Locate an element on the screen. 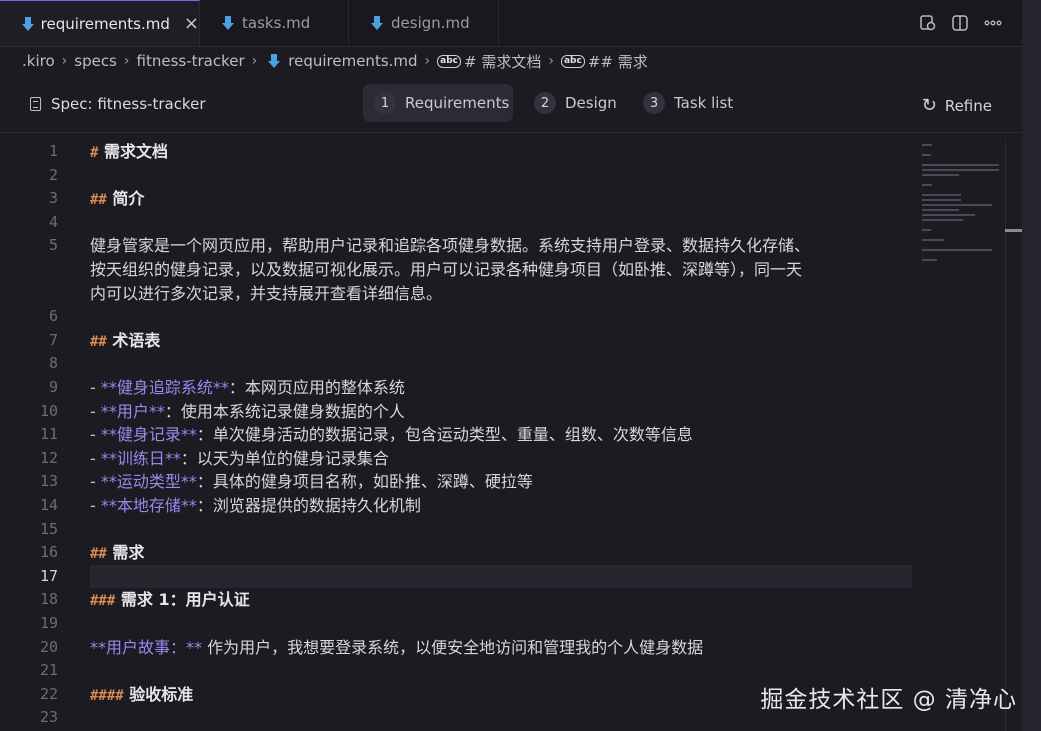 Image resolution: width=1041 pixels, height=731 pixels. line-number: 5 is located at coordinates (53, 245).